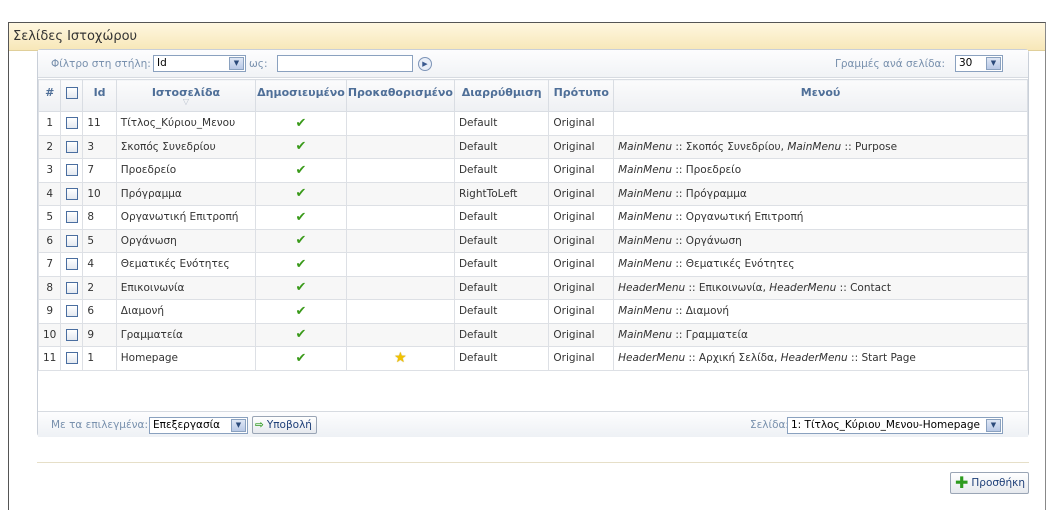 The width and height of the screenshot is (1049, 510). Describe the element at coordinates (186, 240) in the screenshot. I see `row-page: Οργάνωση` at that location.